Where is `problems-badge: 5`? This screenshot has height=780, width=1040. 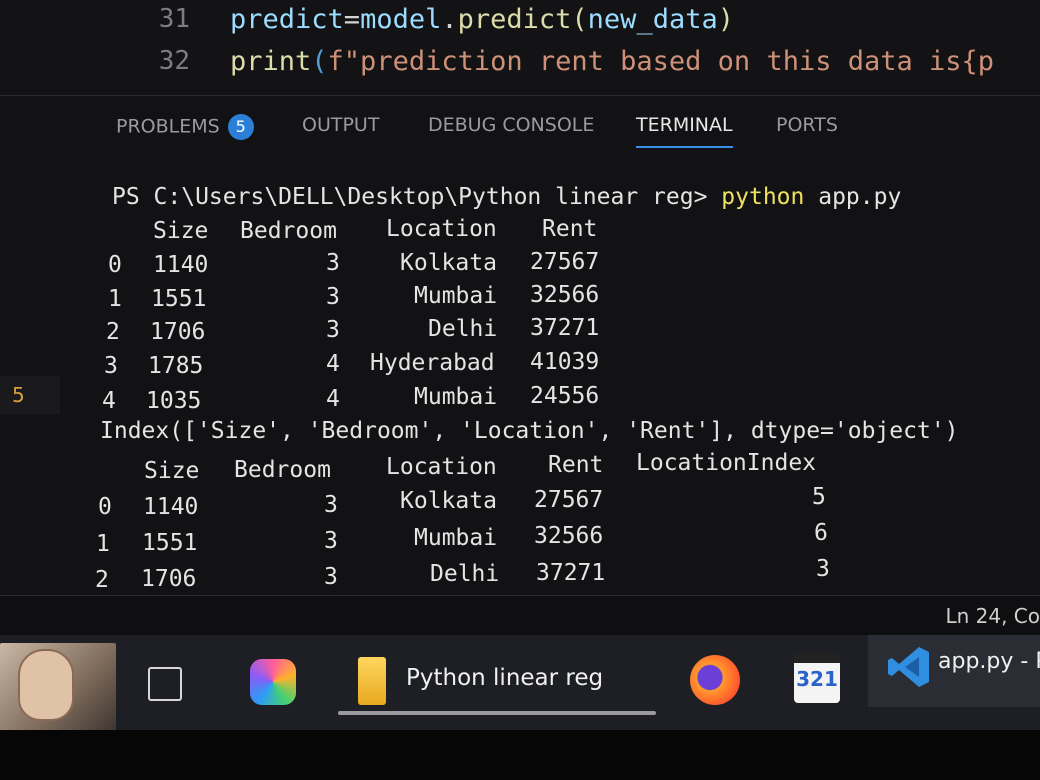 problems-badge: 5 is located at coordinates (240, 127).